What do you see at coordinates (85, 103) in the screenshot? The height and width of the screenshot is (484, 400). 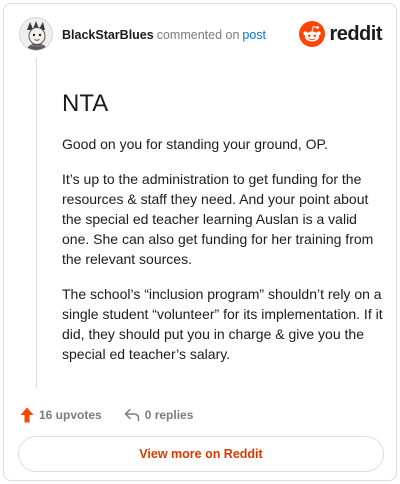 I see `comment-title: NTA` at bounding box center [85, 103].